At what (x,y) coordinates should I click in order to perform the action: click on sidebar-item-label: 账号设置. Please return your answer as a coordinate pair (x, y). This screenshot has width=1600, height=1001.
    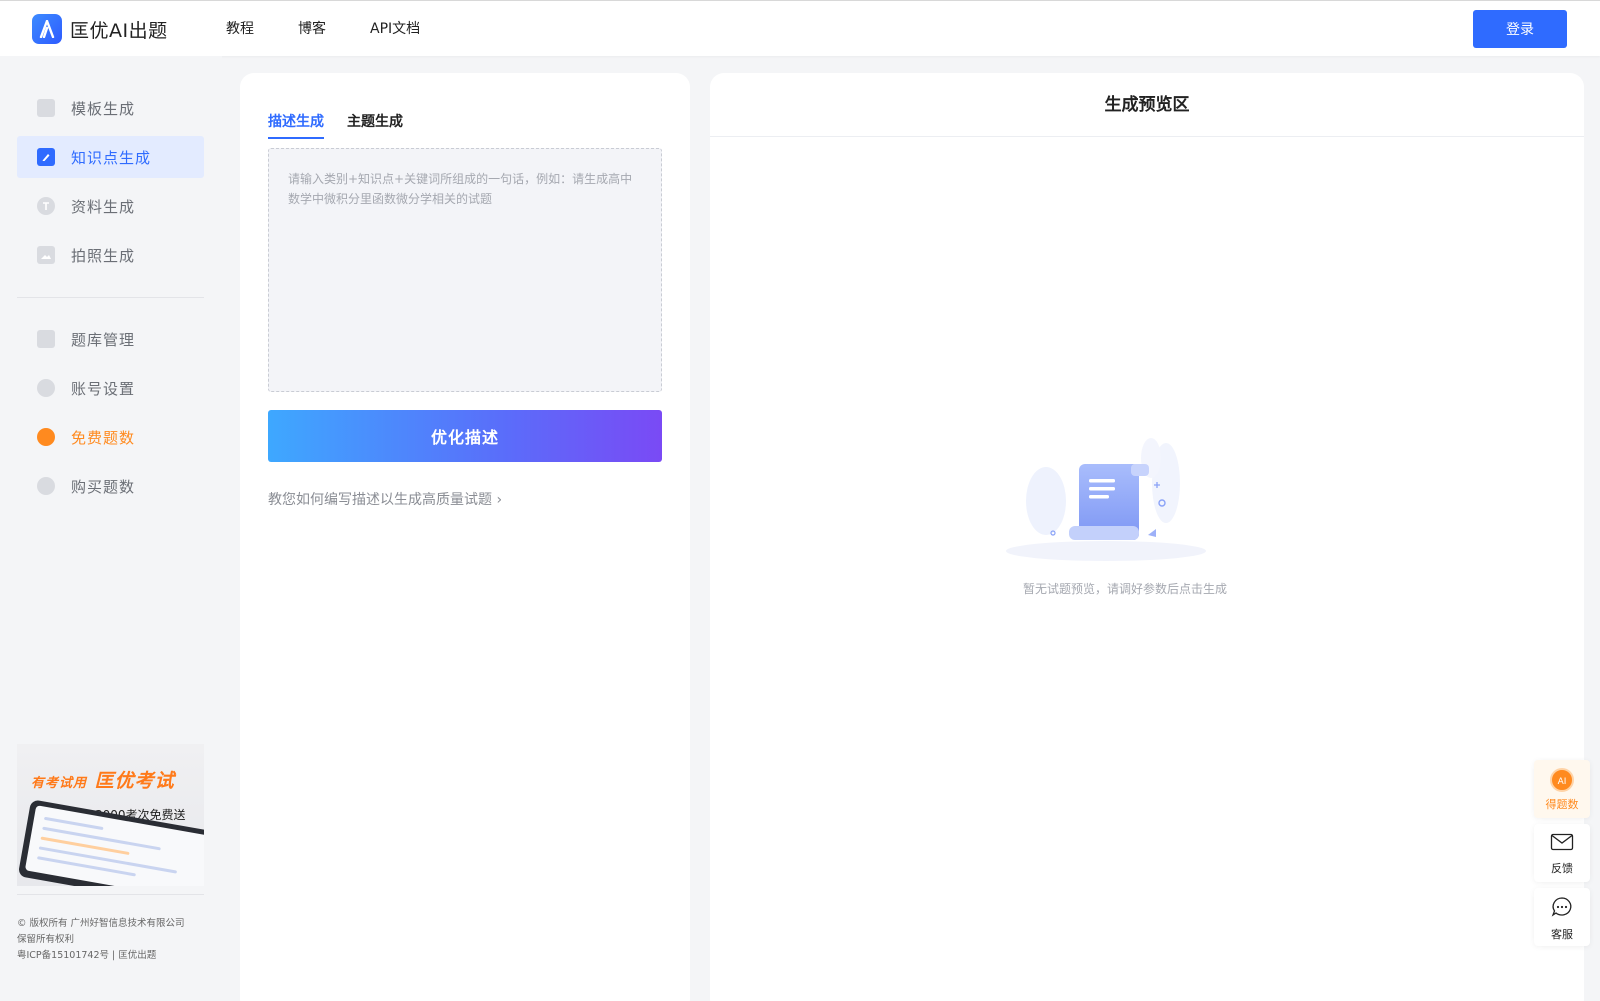
    Looking at the image, I should click on (103, 388).